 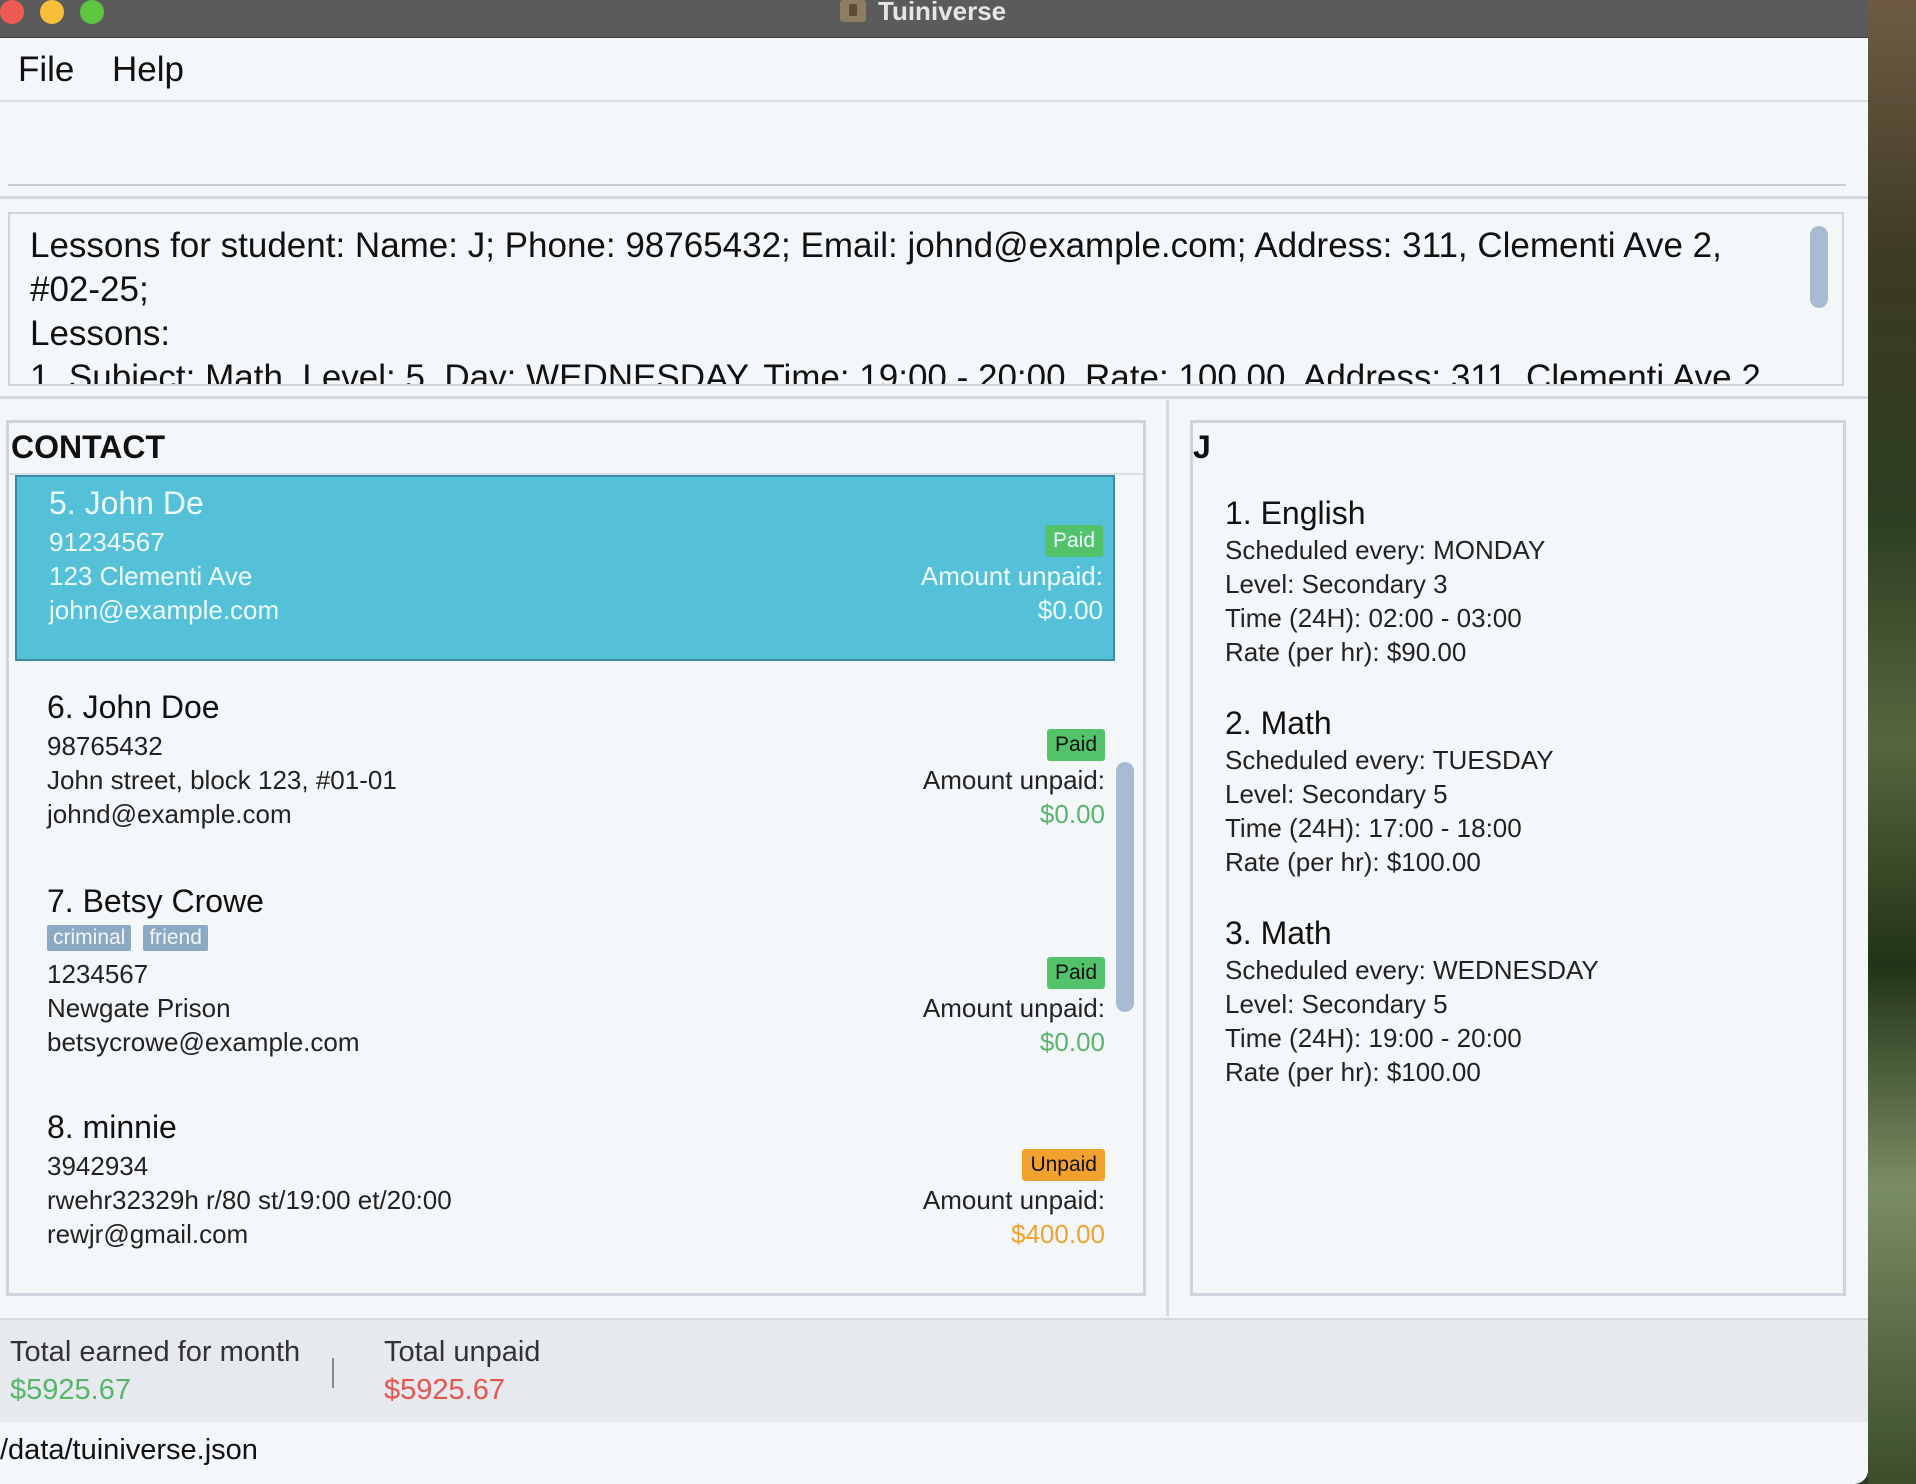 What do you see at coordinates (1389, 760) in the screenshot?
I see `lesson-schedule: Scheduled every: TUESDAY` at bounding box center [1389, 760].